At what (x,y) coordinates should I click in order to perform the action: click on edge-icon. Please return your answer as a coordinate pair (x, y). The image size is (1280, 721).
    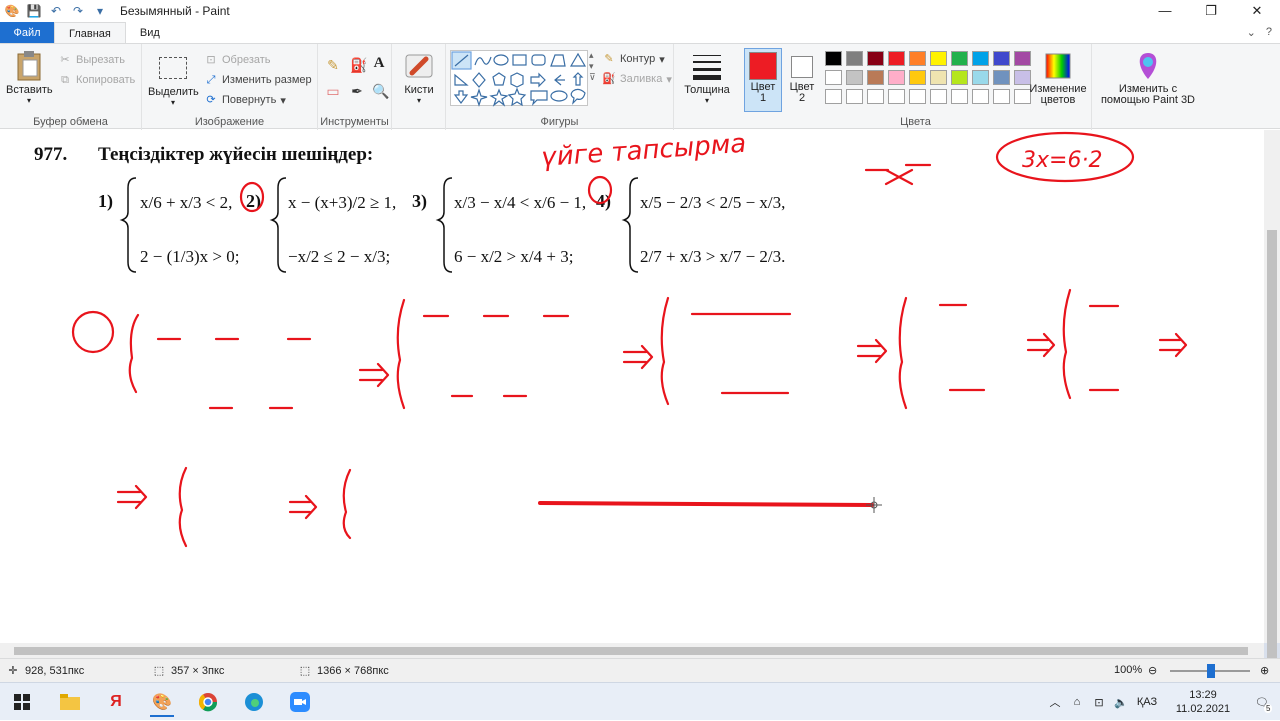
    Looking at the image, I should click on (254, 702).